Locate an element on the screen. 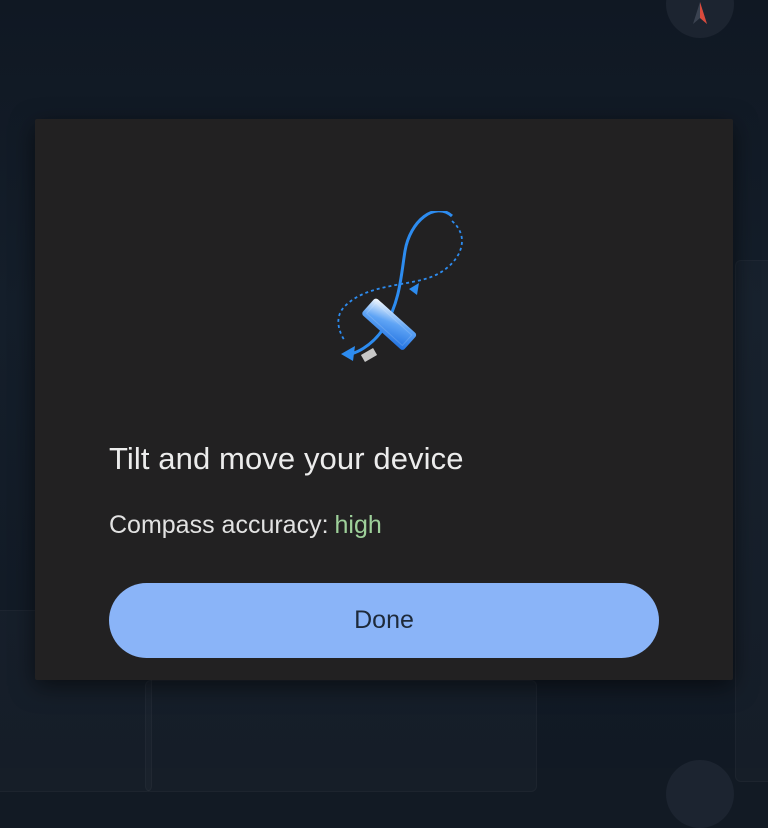  floating-button is located at coordinates (700, 794).